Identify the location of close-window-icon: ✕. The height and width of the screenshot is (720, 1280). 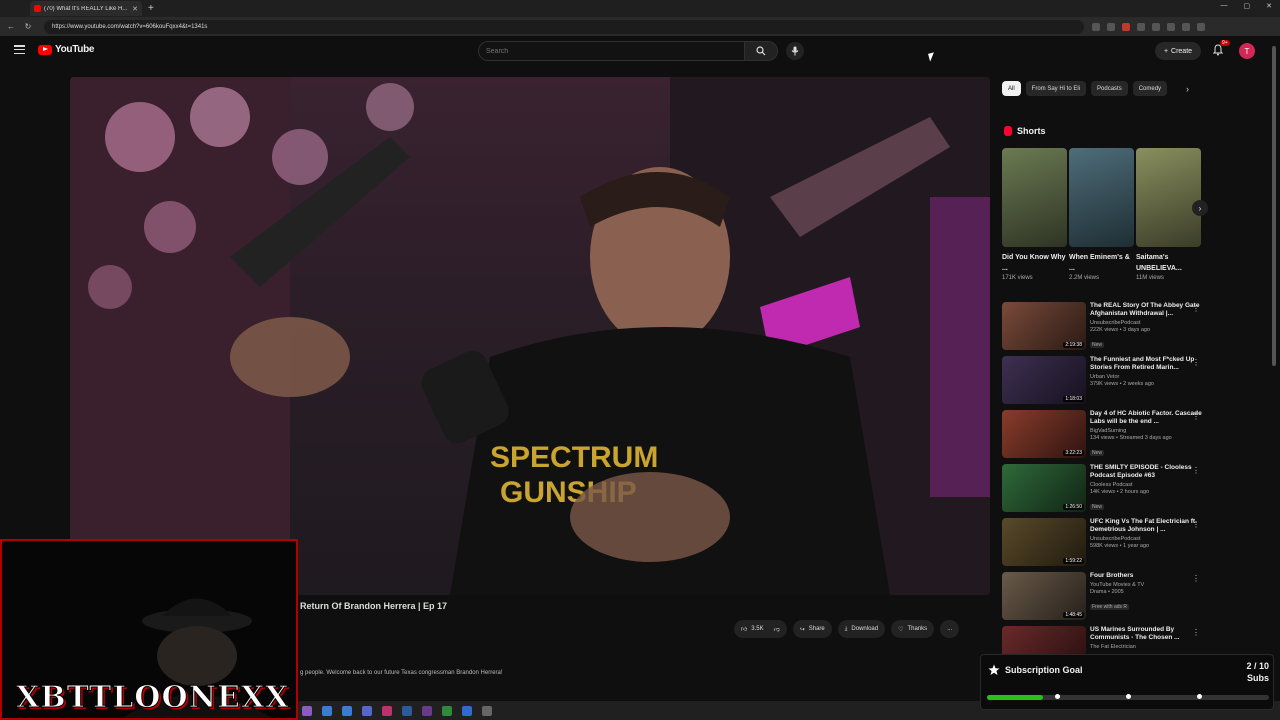
(1269, 6).